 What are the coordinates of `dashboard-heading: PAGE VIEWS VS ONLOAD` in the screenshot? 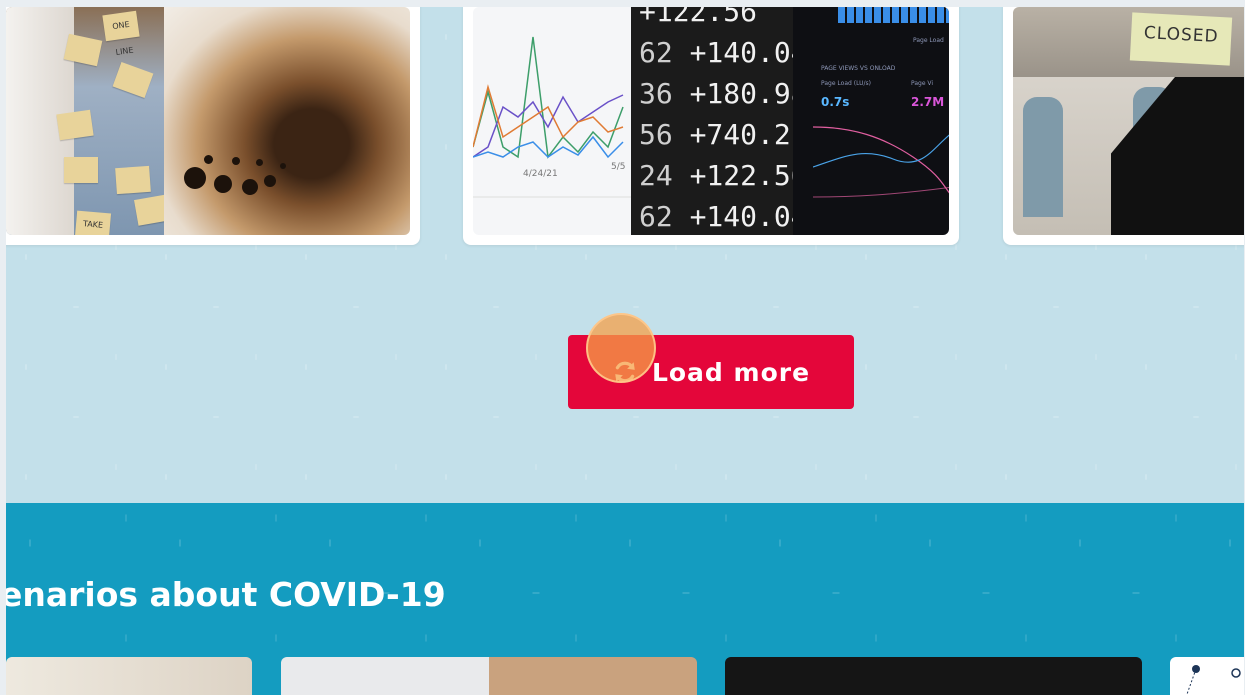 It's located at (858, 68).